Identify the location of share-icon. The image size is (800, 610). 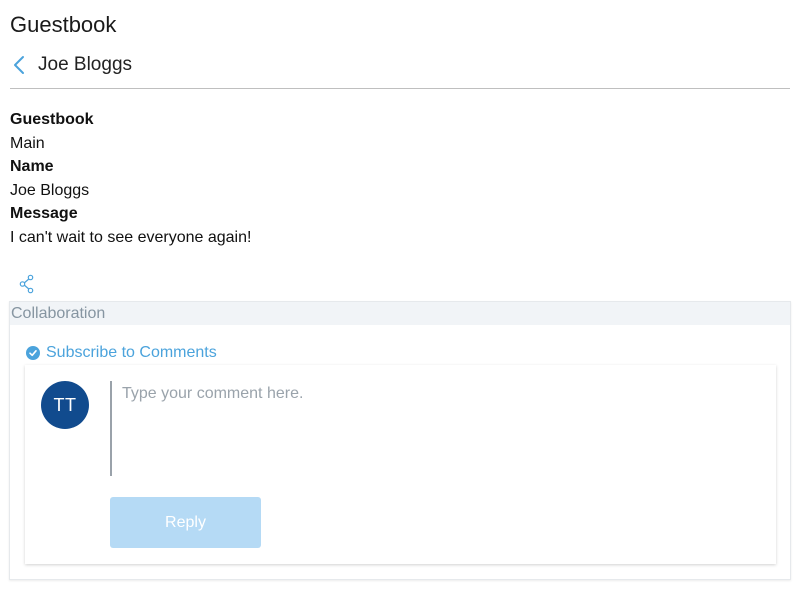
(26, 284).